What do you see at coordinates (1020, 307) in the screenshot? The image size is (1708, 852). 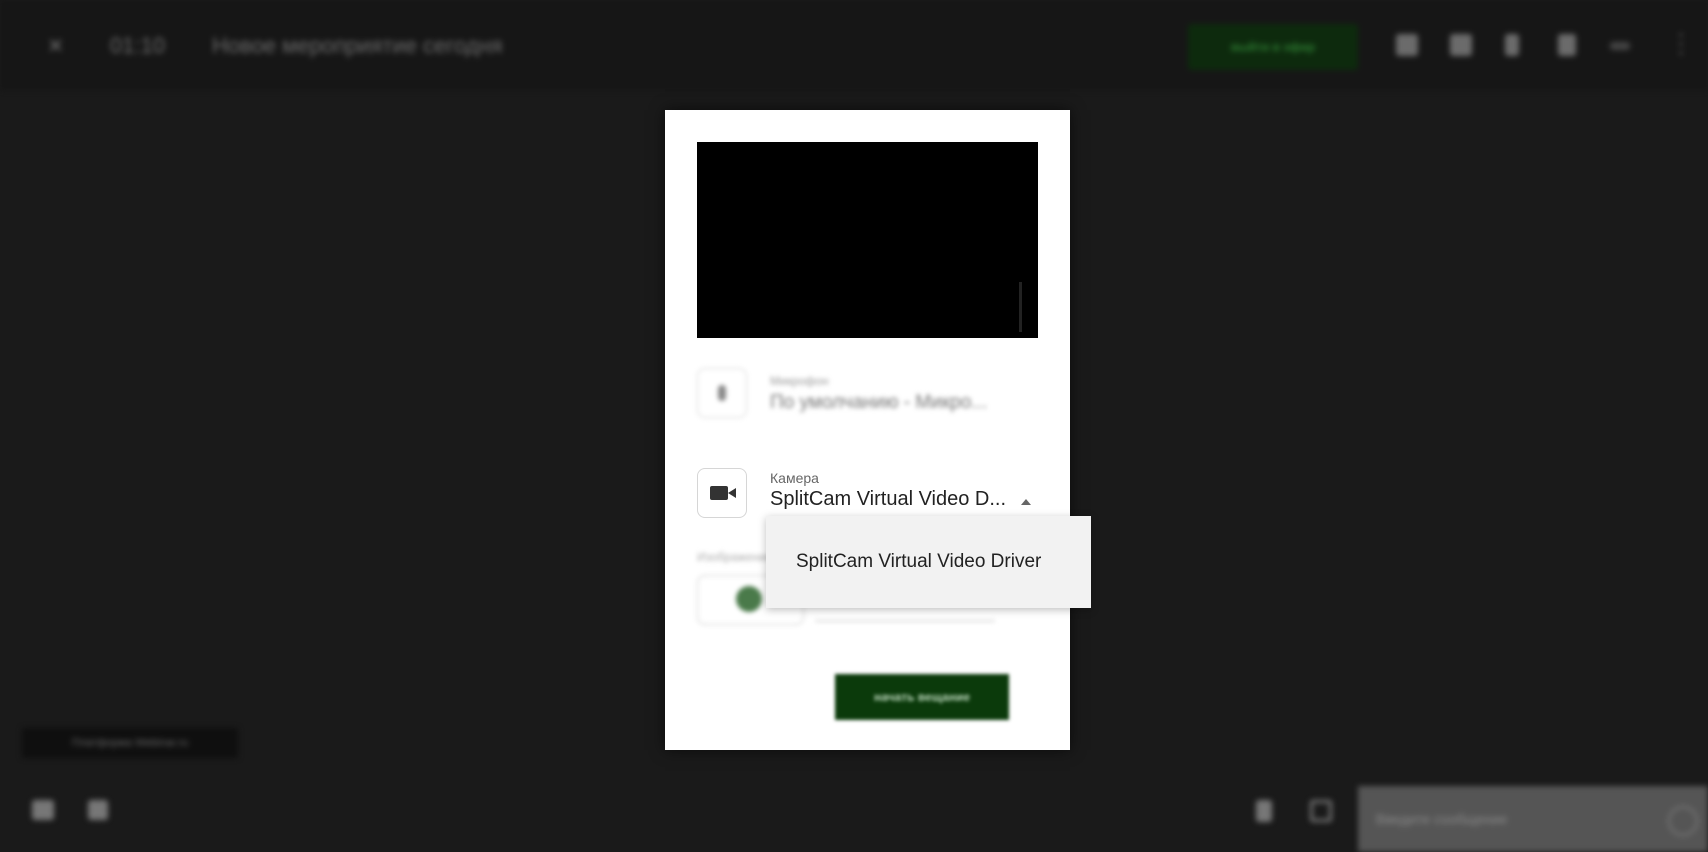 I see `preview-scrollbar` at bounding box center [1020, 307].